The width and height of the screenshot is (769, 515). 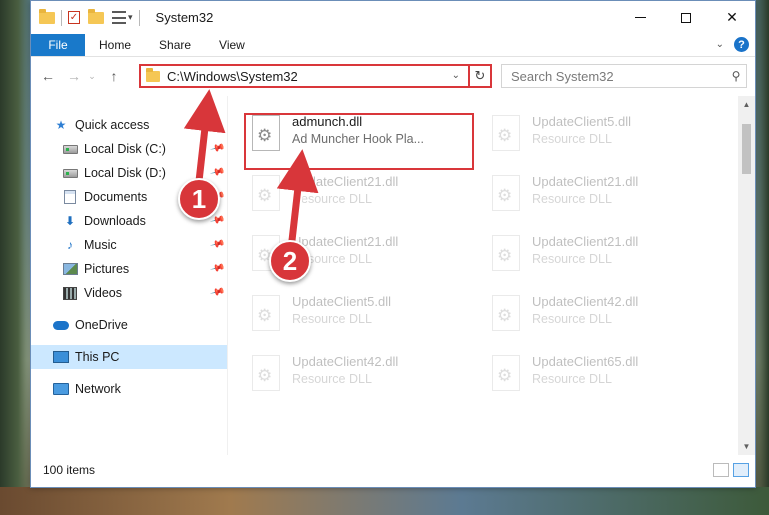 I want to click on sidebar-item-label: Videos, so click(x=103, y=293).